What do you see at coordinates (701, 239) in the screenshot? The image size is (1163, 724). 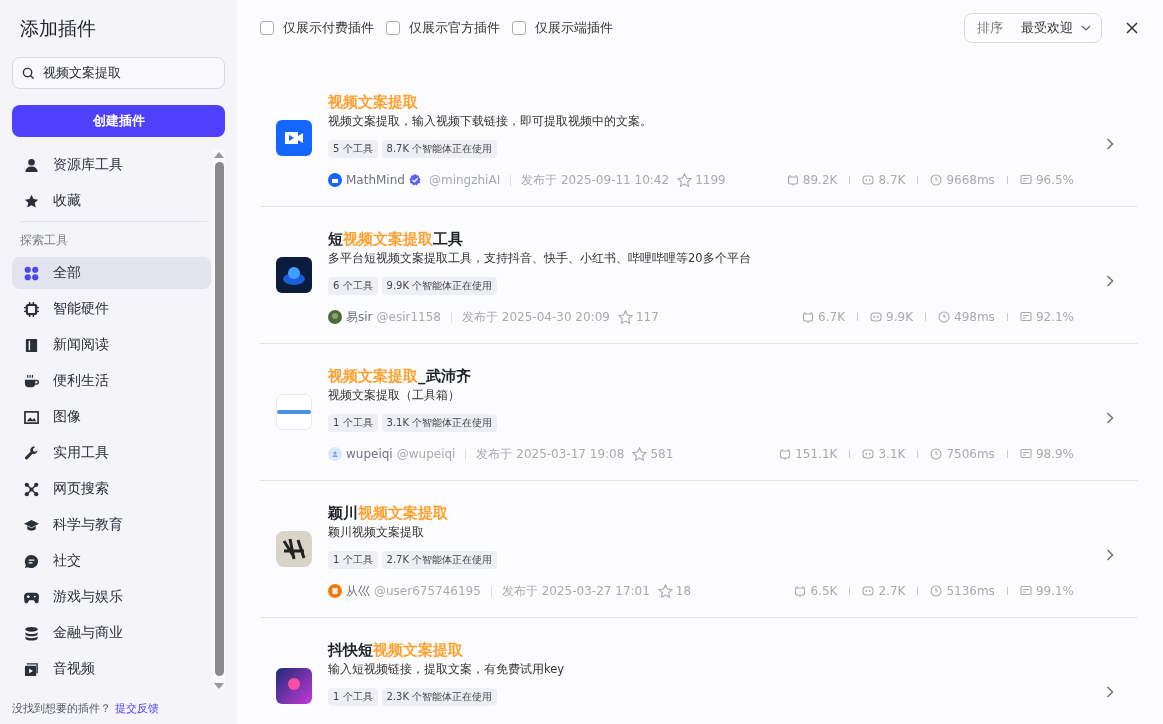 I see `plugin-title: 短视频文案提取工具` at bounding box center [701, 239].